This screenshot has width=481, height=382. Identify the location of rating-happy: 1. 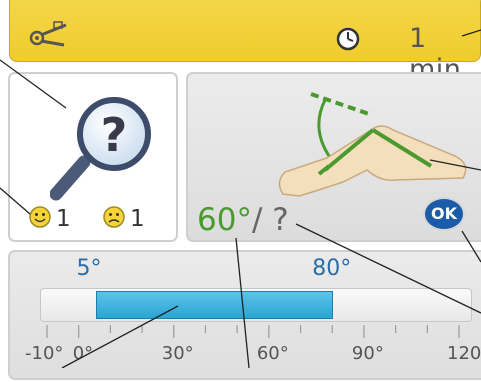
(50, 219).